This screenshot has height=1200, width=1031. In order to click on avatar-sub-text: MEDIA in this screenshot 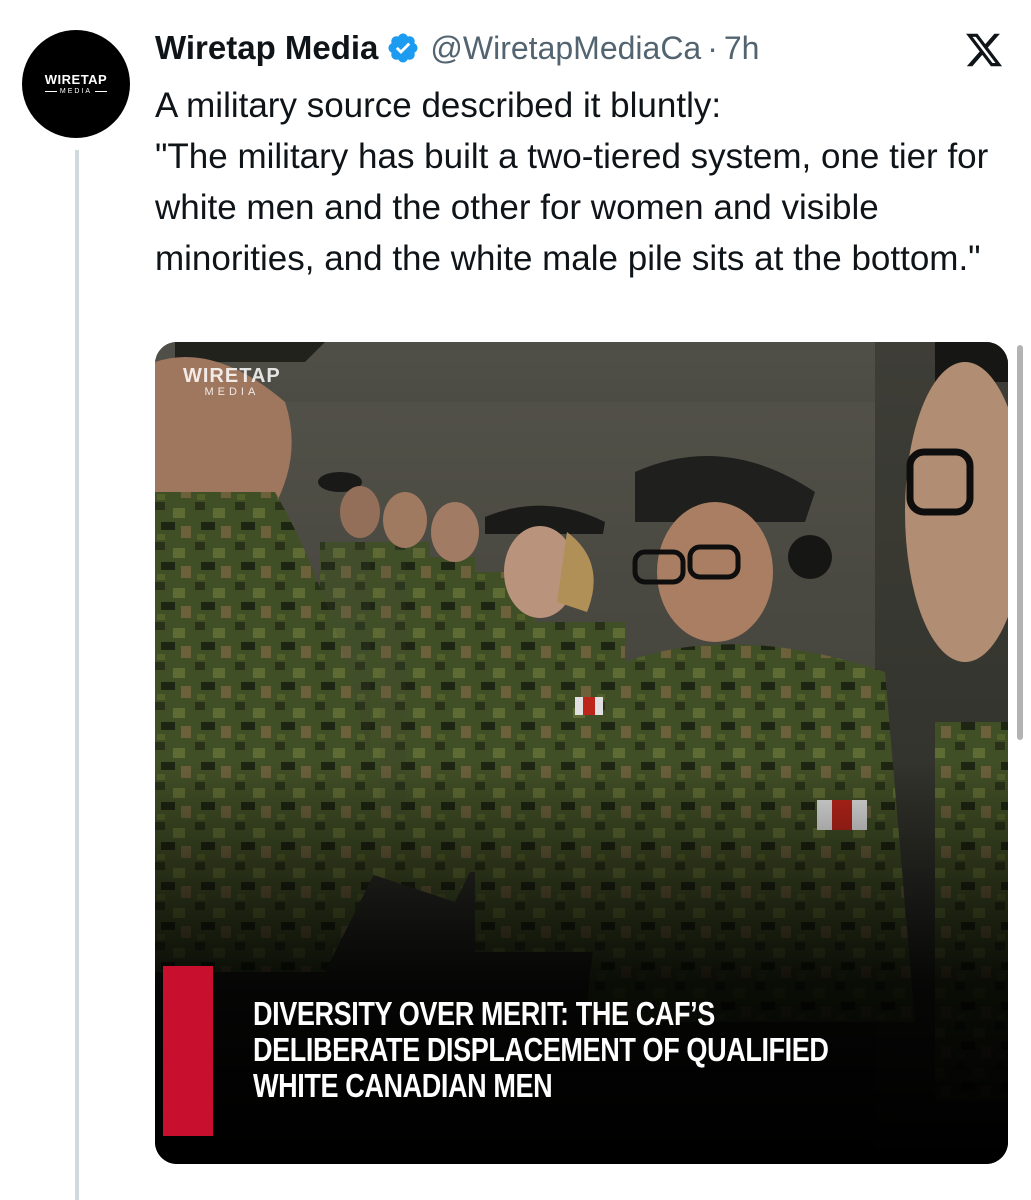, I will do `click(76, 91)`.